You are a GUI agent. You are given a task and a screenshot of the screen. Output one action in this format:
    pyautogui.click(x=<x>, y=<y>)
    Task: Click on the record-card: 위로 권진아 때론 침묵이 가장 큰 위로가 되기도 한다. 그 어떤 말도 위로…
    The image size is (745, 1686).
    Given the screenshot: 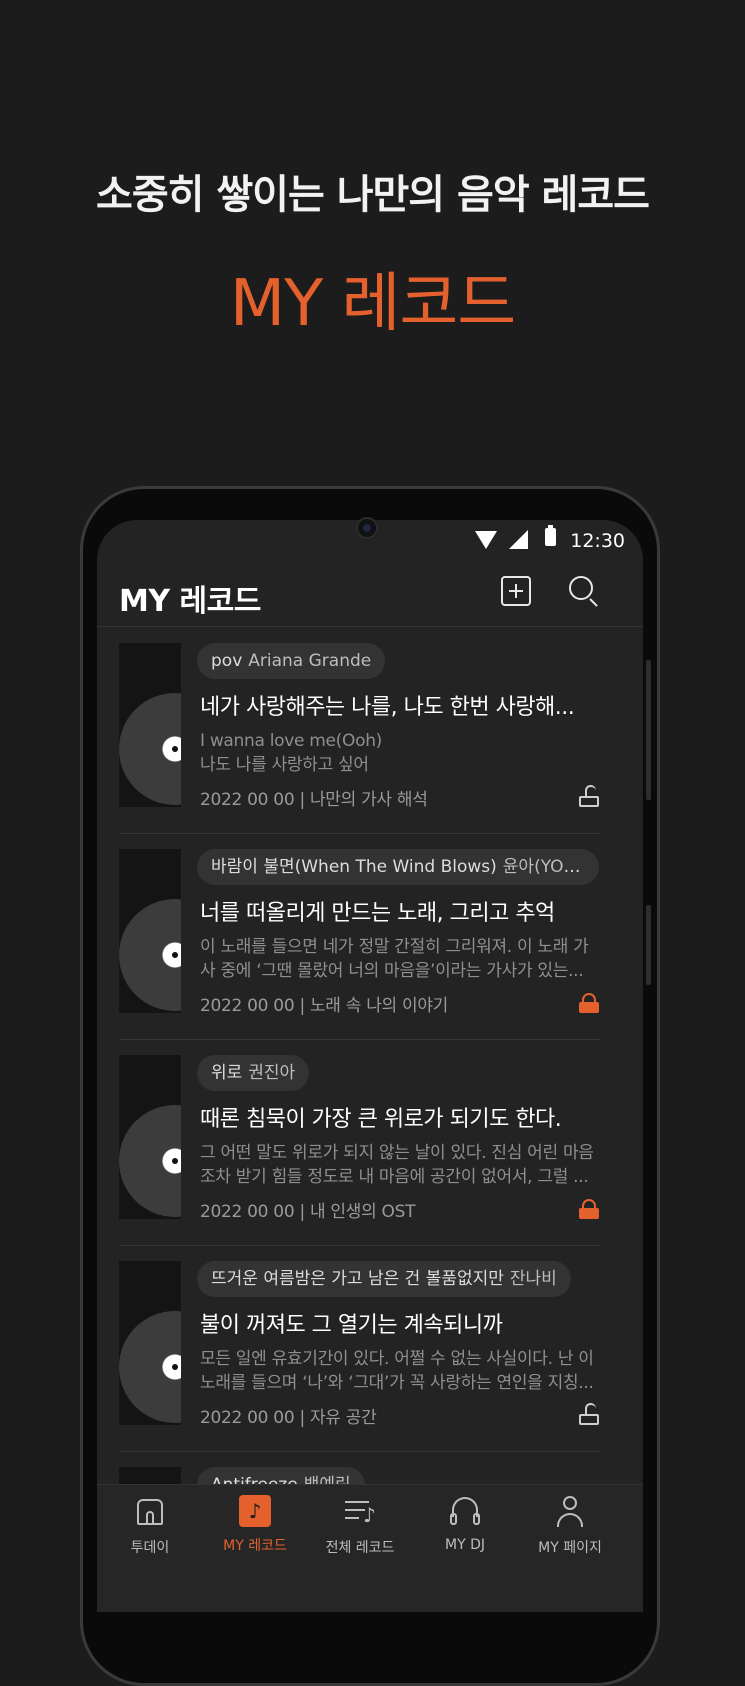 What is the action you would take?
    pyautogui.click(x=360, y=1142)
    